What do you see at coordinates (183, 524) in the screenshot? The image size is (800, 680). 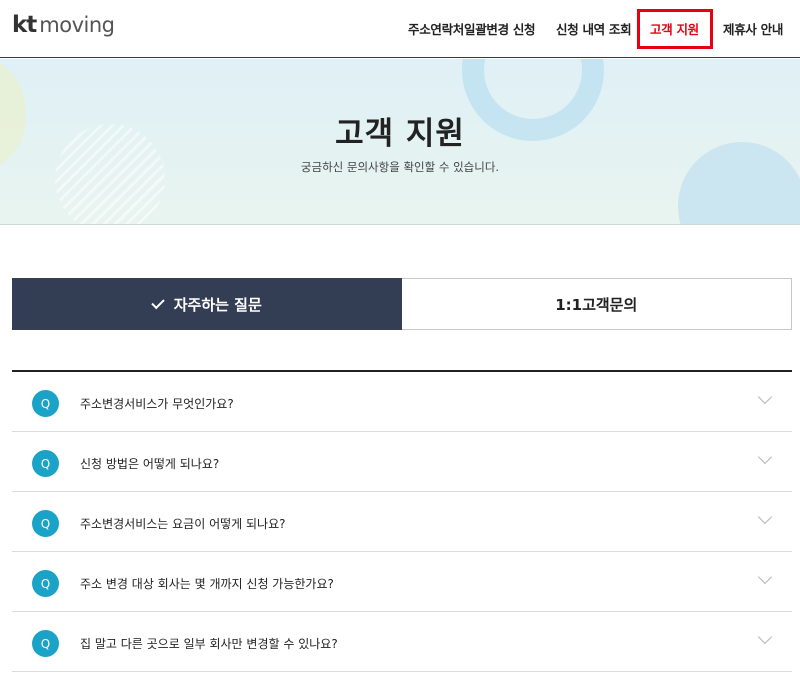 I see `faq-question: 주소변경서비스는 요금이 어떻게 되나요?` at bounding box center [183, 524].